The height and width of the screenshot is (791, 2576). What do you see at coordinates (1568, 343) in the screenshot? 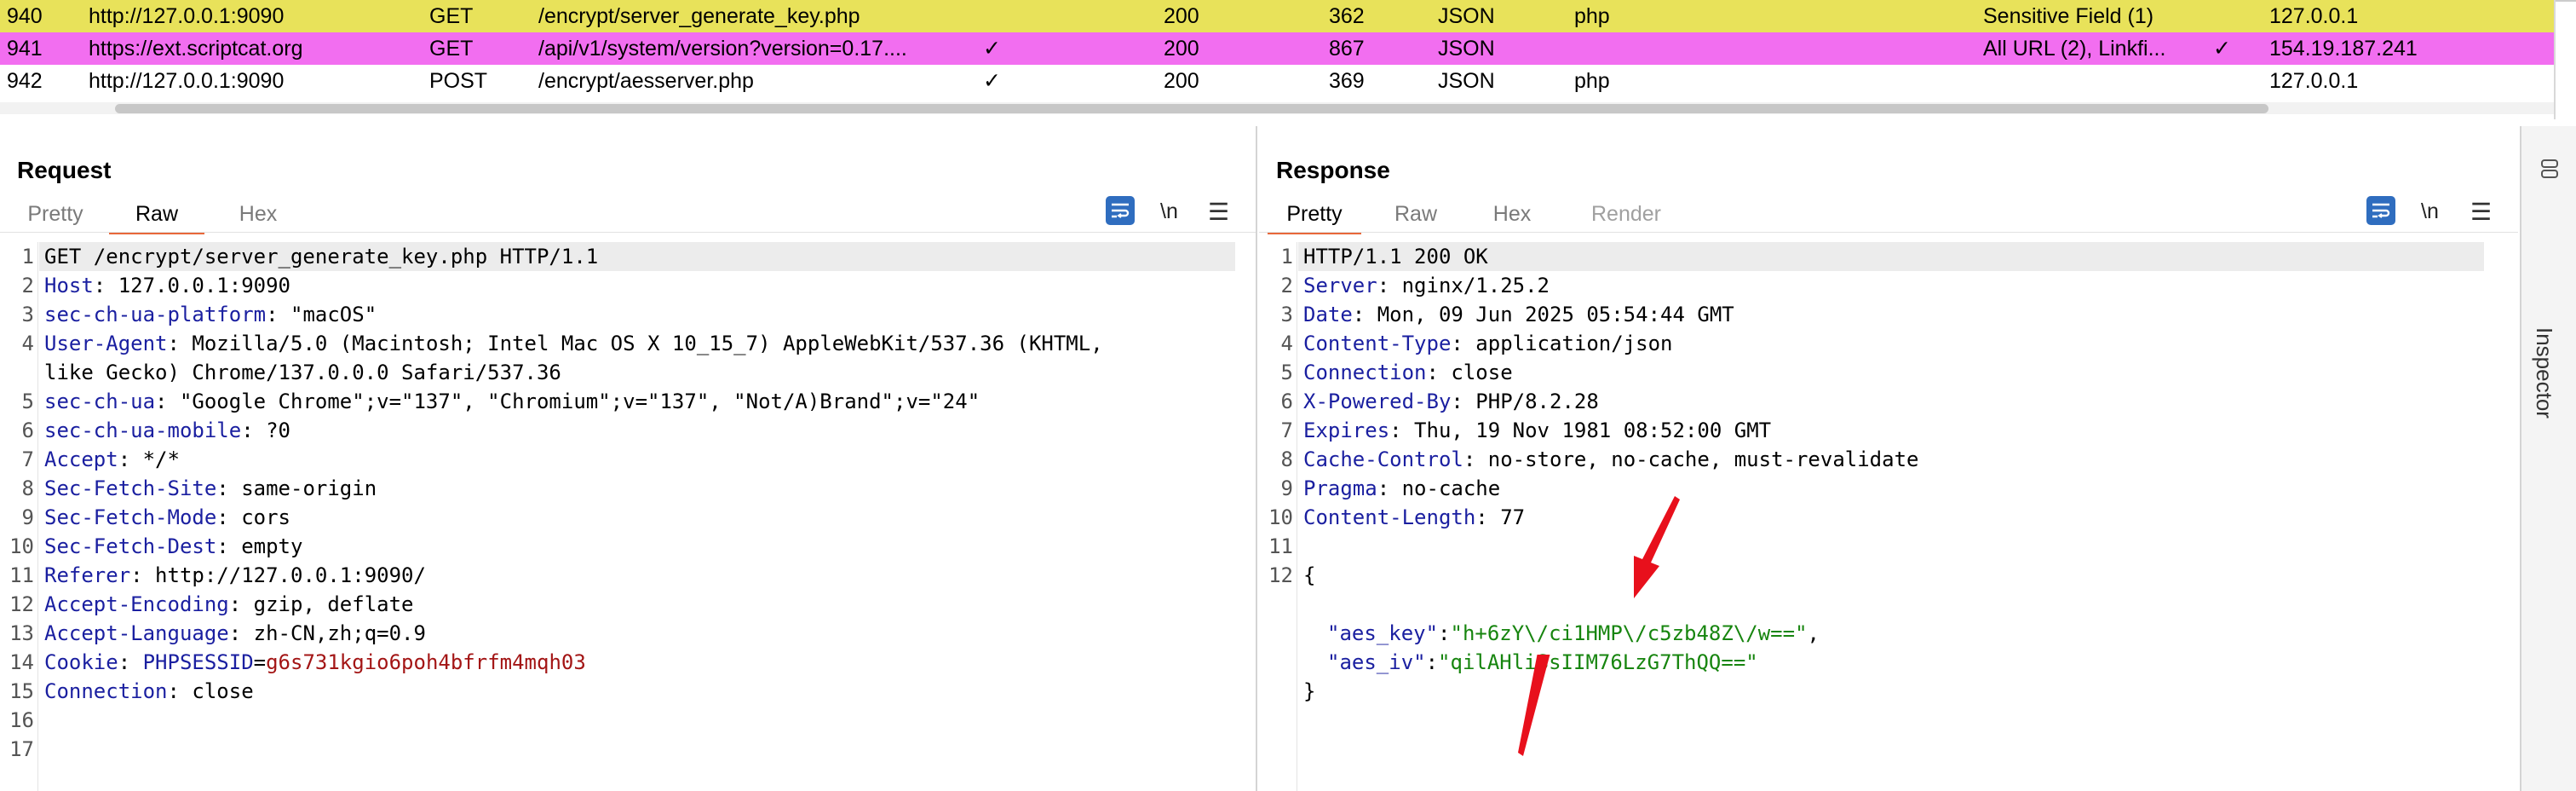
I see `header-value: application/json` at bounding box center [1568, 343].